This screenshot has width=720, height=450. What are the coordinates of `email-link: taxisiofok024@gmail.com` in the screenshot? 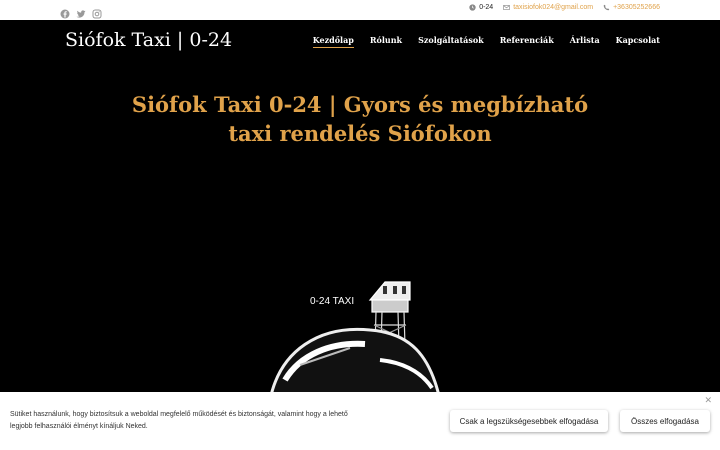 It's located at (548, 7).